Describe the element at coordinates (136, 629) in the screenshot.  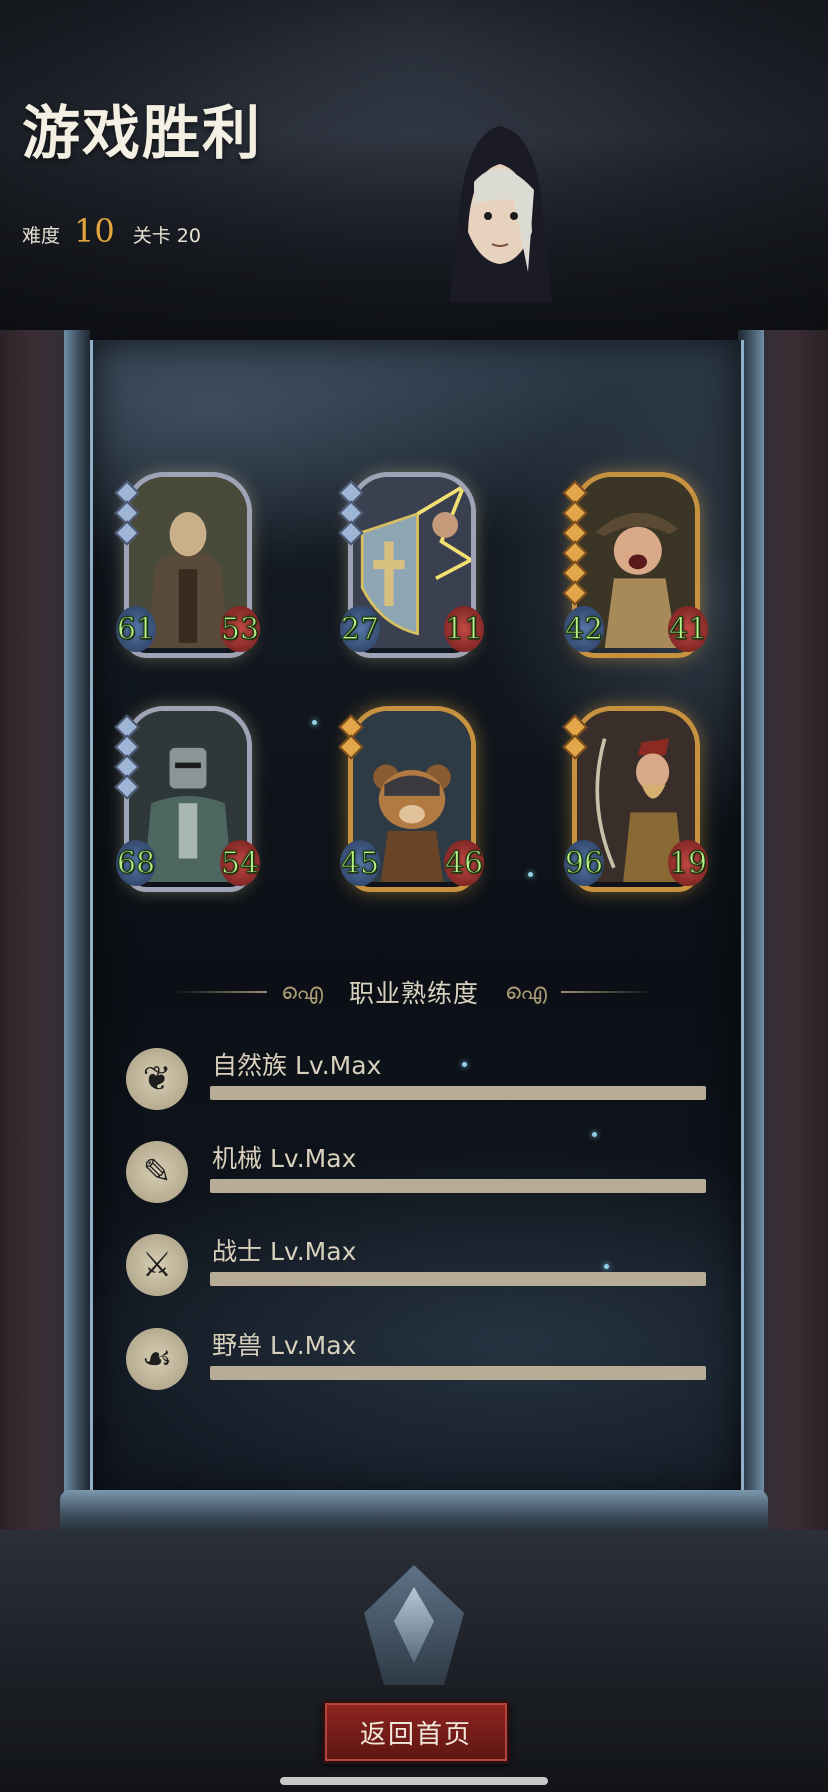
I see `attack-stat: 61` at that location.